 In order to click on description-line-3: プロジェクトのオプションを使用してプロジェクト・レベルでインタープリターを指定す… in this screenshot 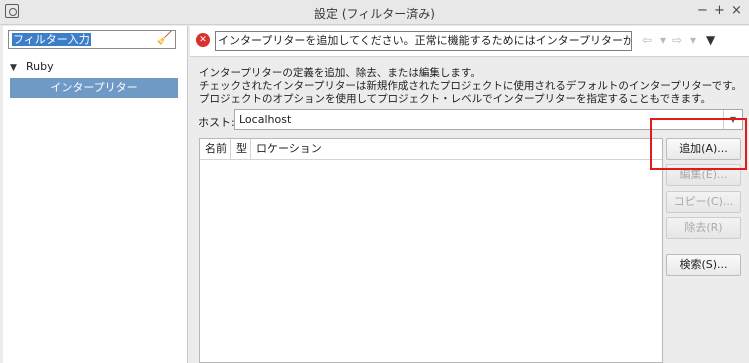, I will do `click(455, 99)`.